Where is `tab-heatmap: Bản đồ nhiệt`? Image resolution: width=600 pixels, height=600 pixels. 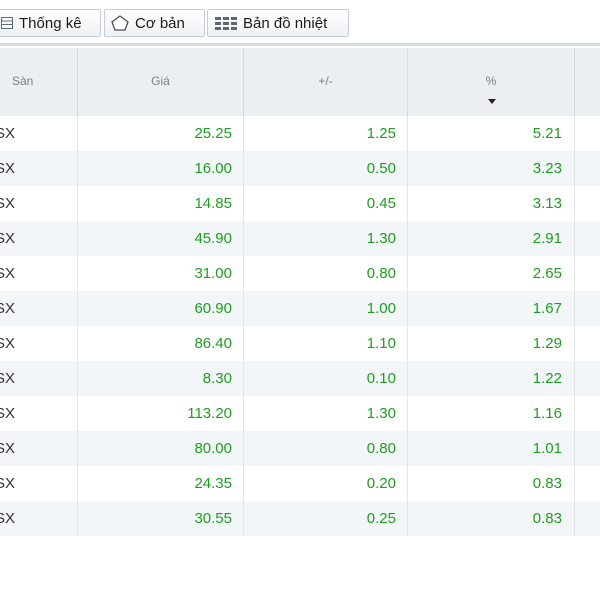 tab-heatmap: Bản đồ nhiệt is located at coordinates (278, 23).